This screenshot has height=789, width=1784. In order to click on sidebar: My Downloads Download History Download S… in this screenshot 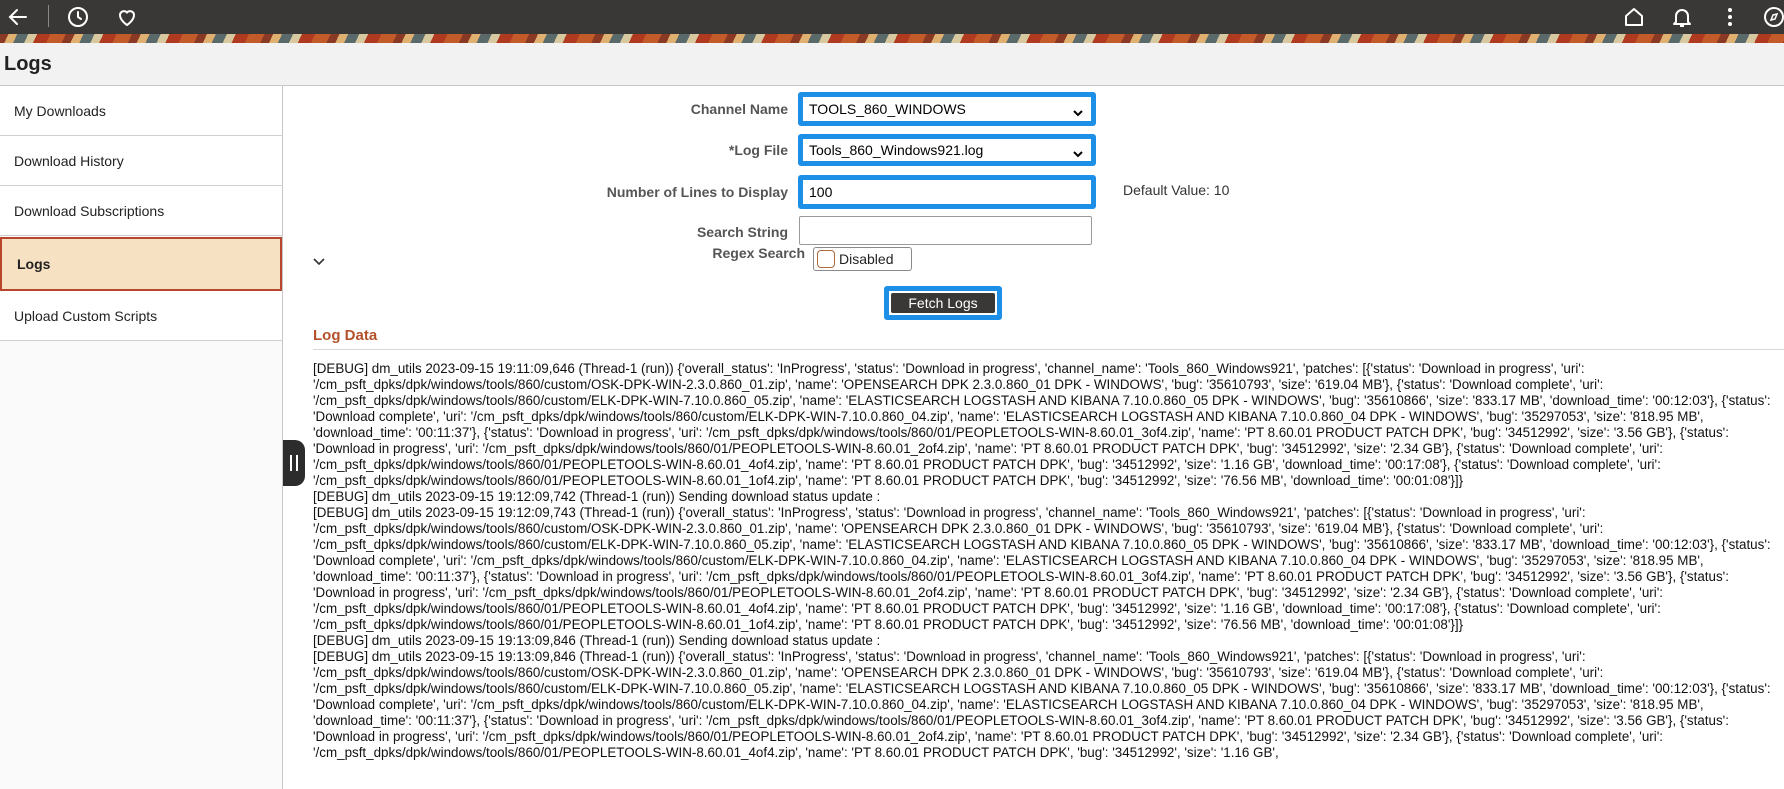, I will do `click(141, 437)`.